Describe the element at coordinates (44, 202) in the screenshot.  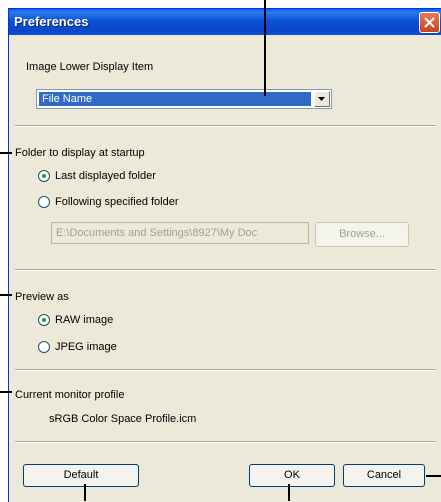
I see `radio-following-specified-folder` at that location.